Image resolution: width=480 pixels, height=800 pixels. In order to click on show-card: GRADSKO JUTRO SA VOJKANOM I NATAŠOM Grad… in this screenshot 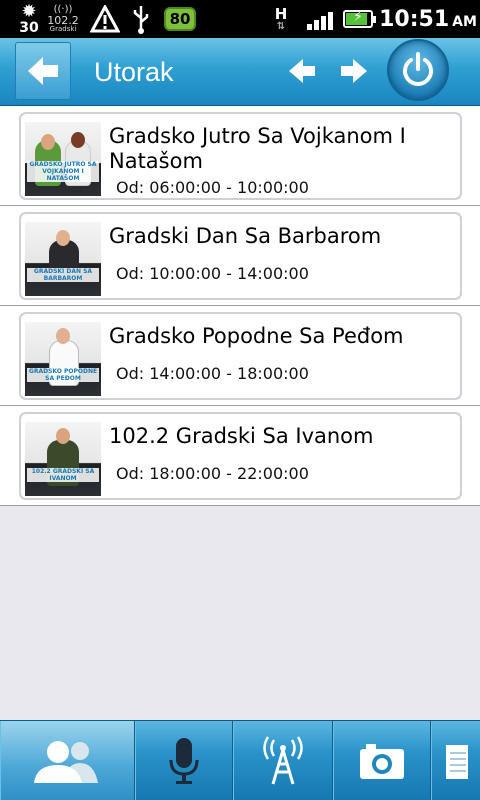, I will do `click(240, 156)`.